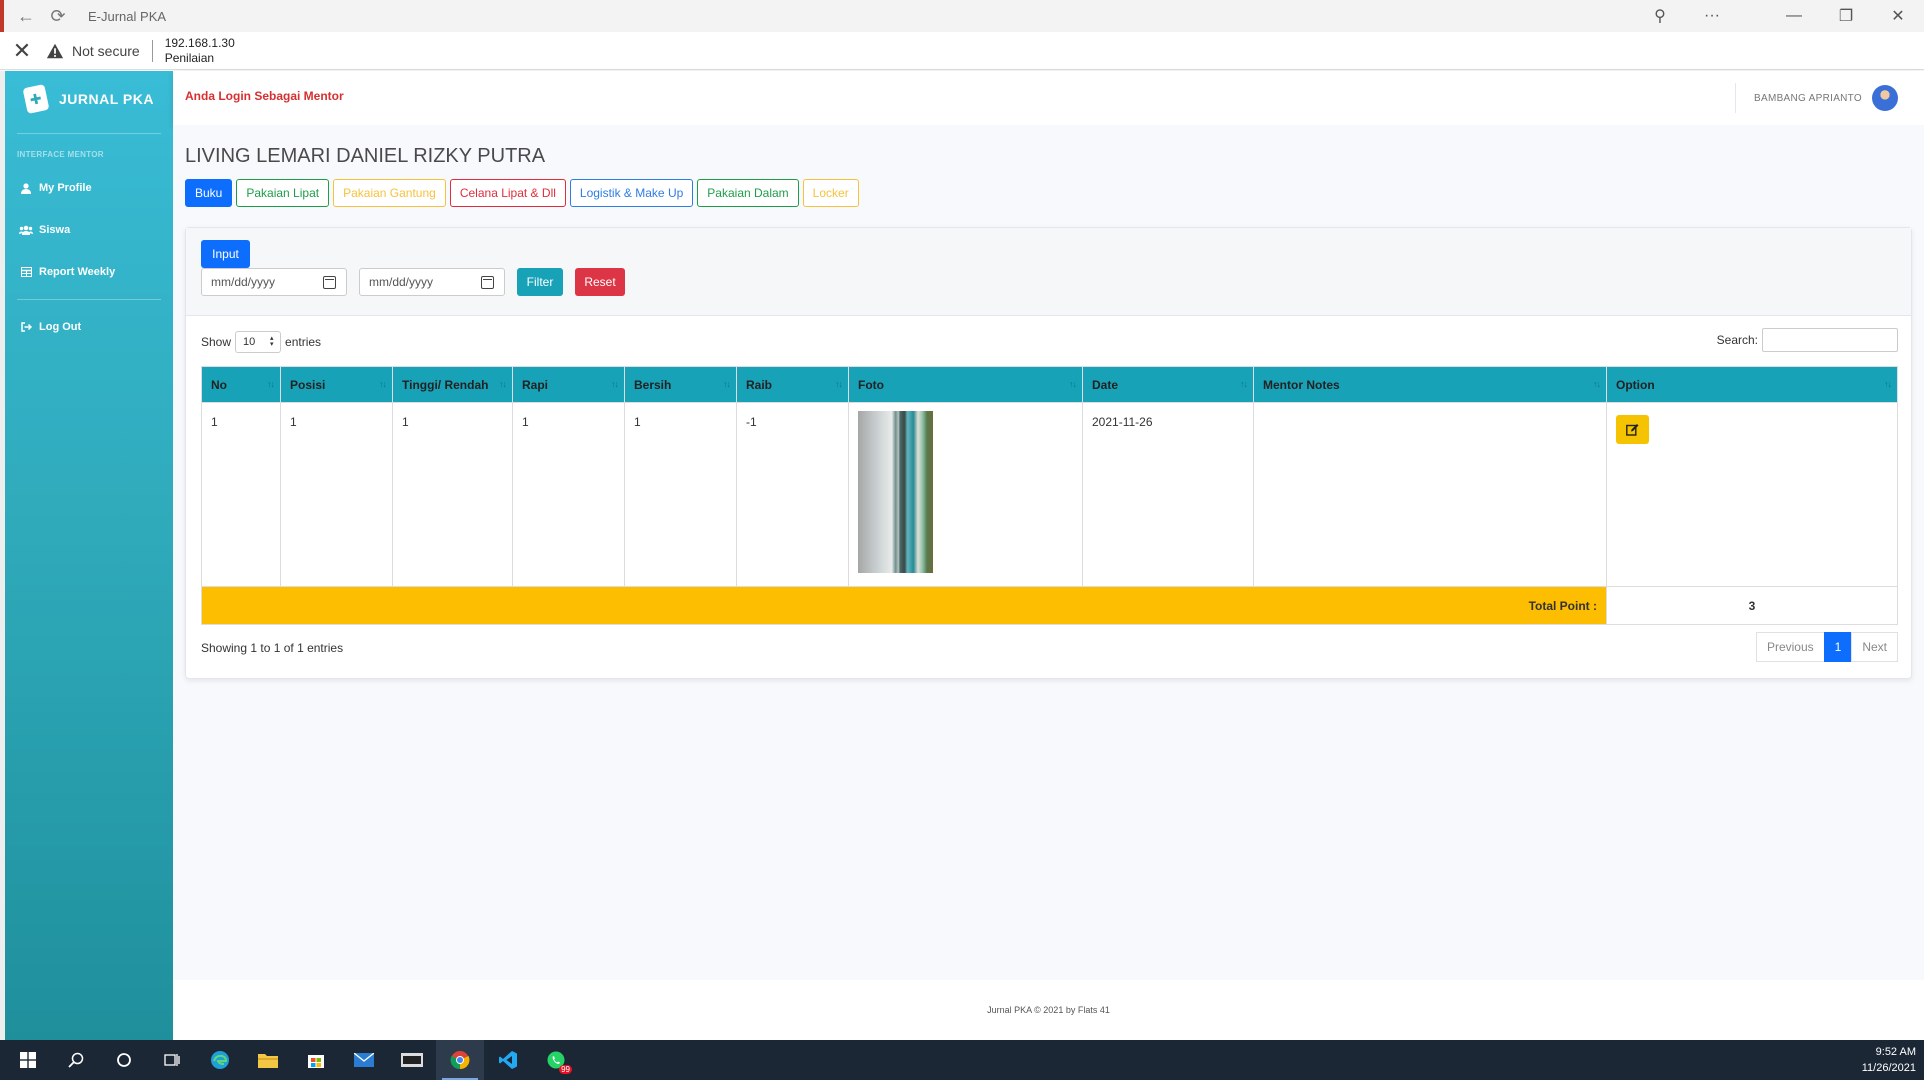 This screenshot has width=1924, height=1080. I want to click on sidebar-item-logout: Log Out, so click(89, 327).